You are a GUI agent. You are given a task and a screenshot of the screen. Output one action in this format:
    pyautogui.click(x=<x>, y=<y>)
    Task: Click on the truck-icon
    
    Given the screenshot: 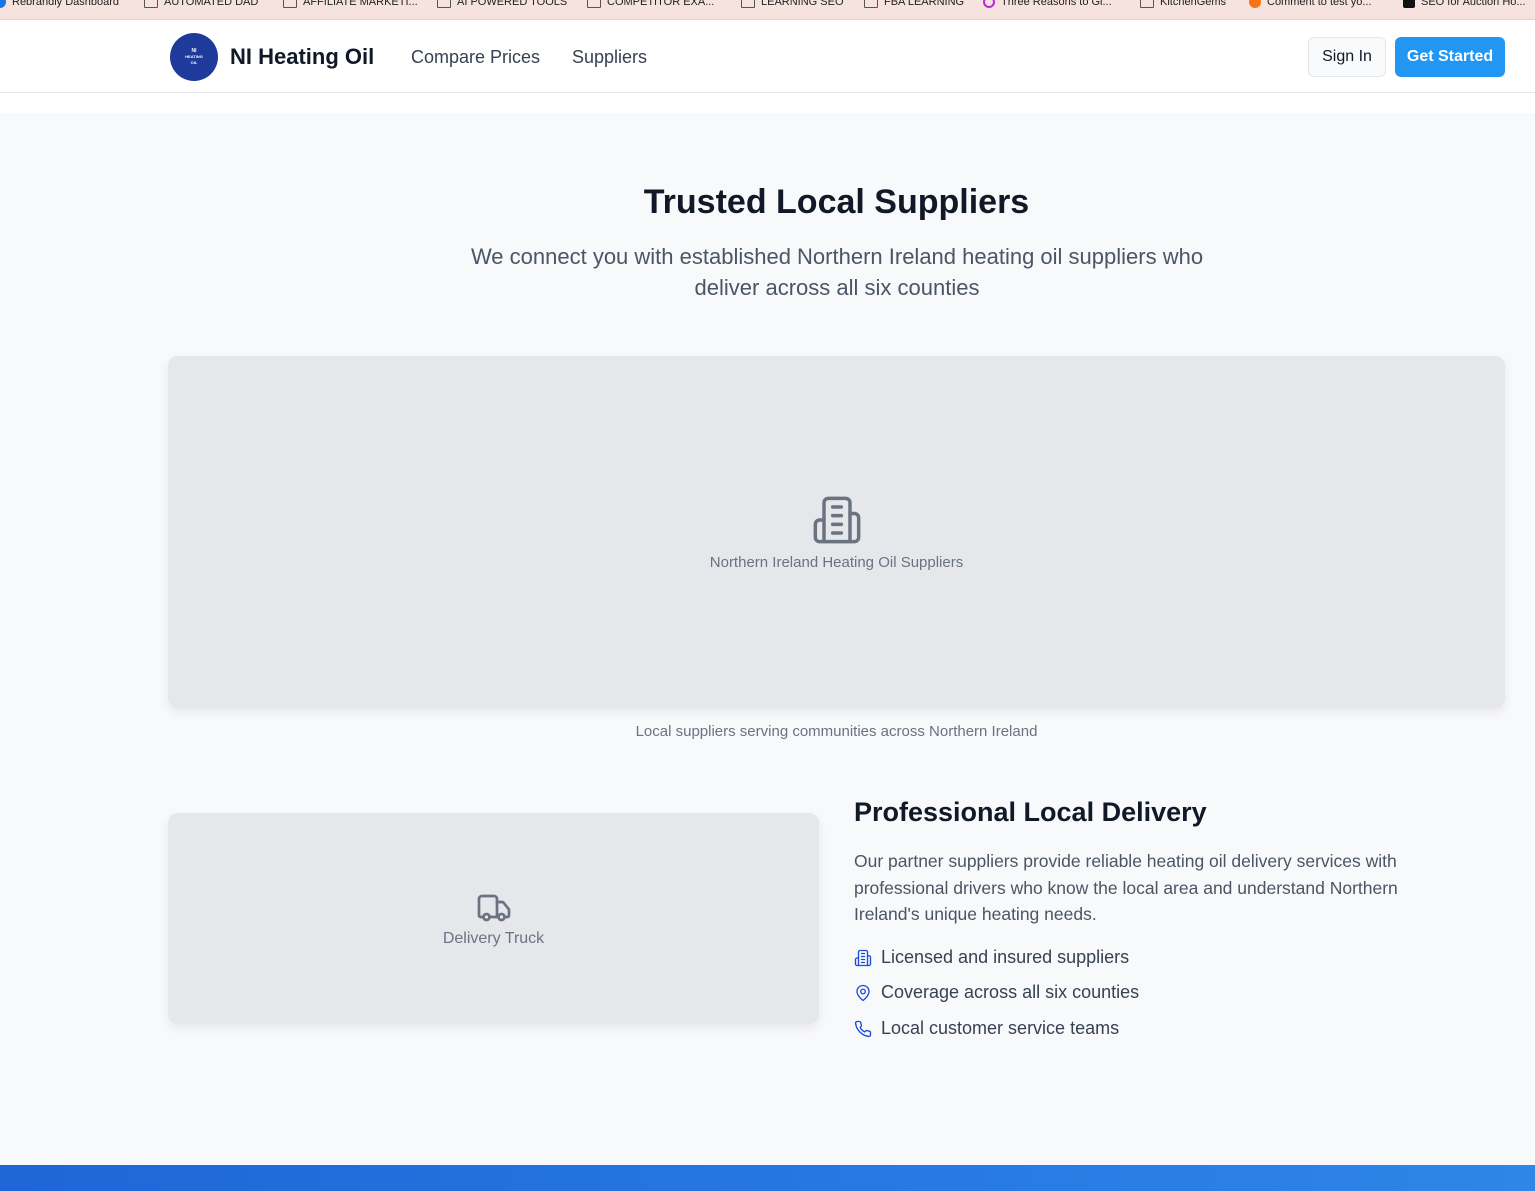 What is the action you would take?
    pyautogui.click(x=493, y=907)
    